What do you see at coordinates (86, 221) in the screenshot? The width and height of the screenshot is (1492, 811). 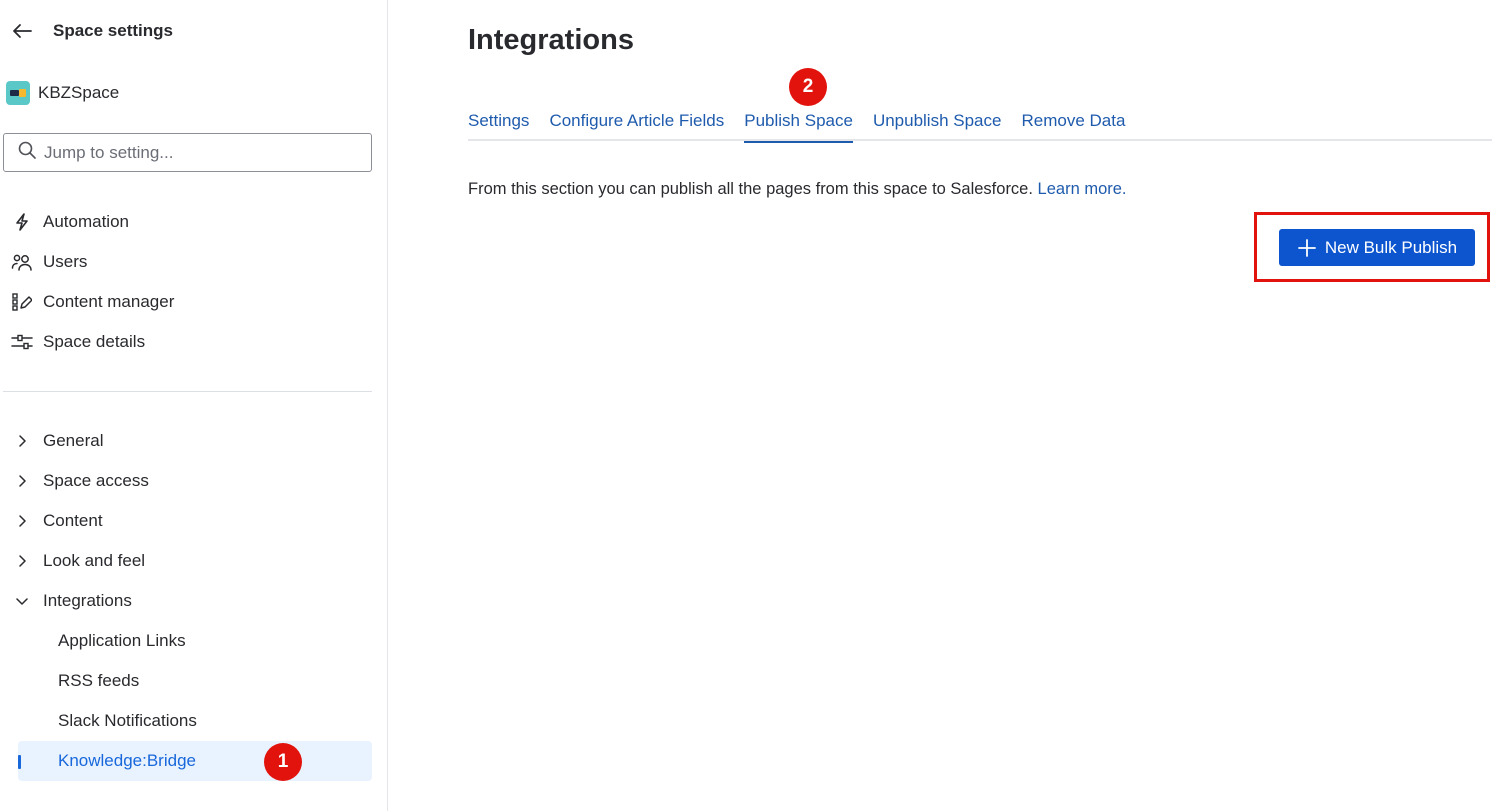 I see `sidebar-item-label: Automation` at bounding box center [86, 221].